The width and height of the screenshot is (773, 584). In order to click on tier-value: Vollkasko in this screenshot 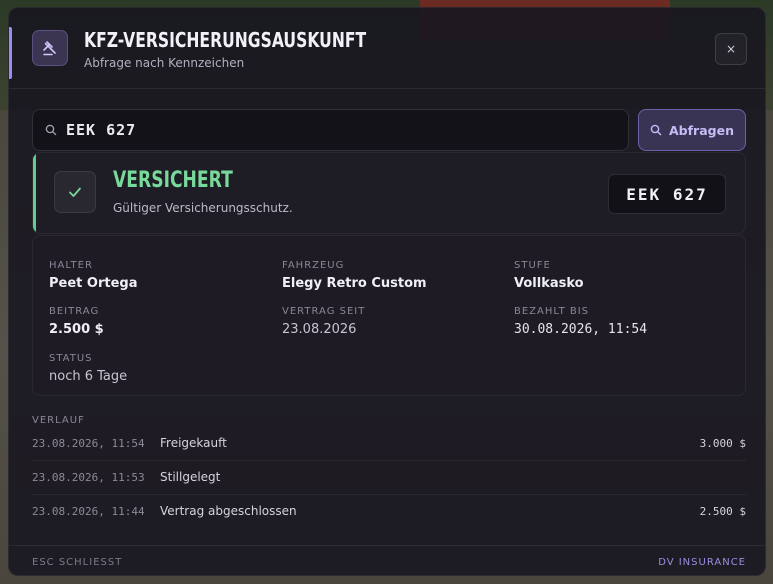, I will do `click(549, 283)`.